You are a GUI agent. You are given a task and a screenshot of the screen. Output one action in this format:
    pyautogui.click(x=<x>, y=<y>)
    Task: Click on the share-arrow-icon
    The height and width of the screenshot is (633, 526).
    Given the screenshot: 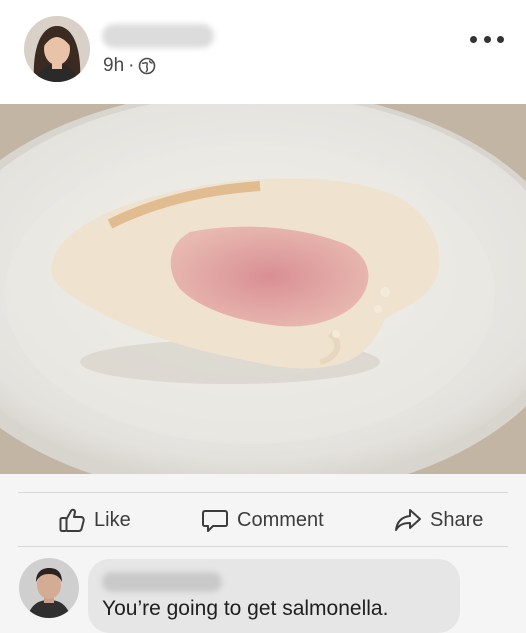 What is the action you would take?
    pyautogui.click(x=408, y=520)
    